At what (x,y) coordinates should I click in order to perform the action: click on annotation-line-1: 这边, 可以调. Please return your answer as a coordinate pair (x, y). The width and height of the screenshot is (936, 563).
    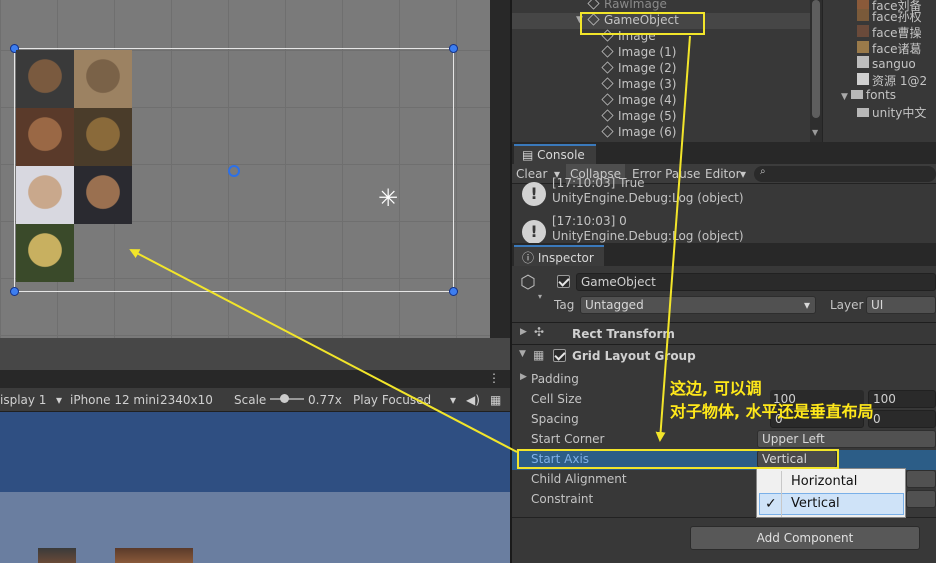
    Looking at the image, I should click on (716, 388).